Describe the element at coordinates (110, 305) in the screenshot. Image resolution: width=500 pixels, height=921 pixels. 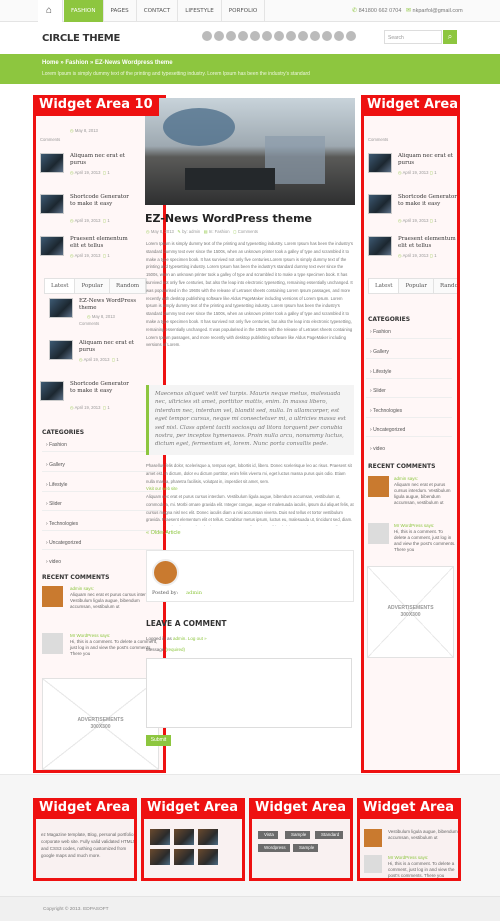
I see `post-title: EZ-News WordPress theme` at that location.